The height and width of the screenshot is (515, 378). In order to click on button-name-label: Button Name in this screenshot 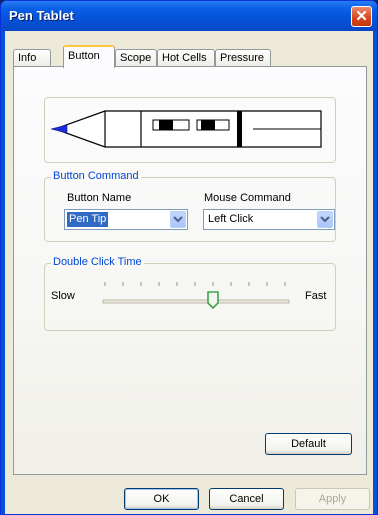, I will do `click(99, 198)`.